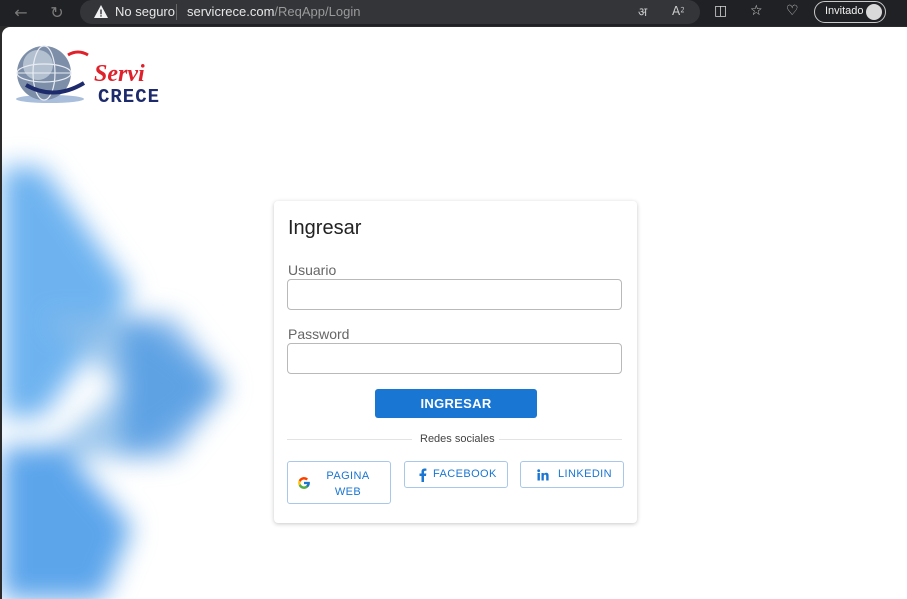 This screenshot has height=599, width=907. Describe the element at coordinates (423, 475) in the screenshot. I see `facebook-icon` at that location.